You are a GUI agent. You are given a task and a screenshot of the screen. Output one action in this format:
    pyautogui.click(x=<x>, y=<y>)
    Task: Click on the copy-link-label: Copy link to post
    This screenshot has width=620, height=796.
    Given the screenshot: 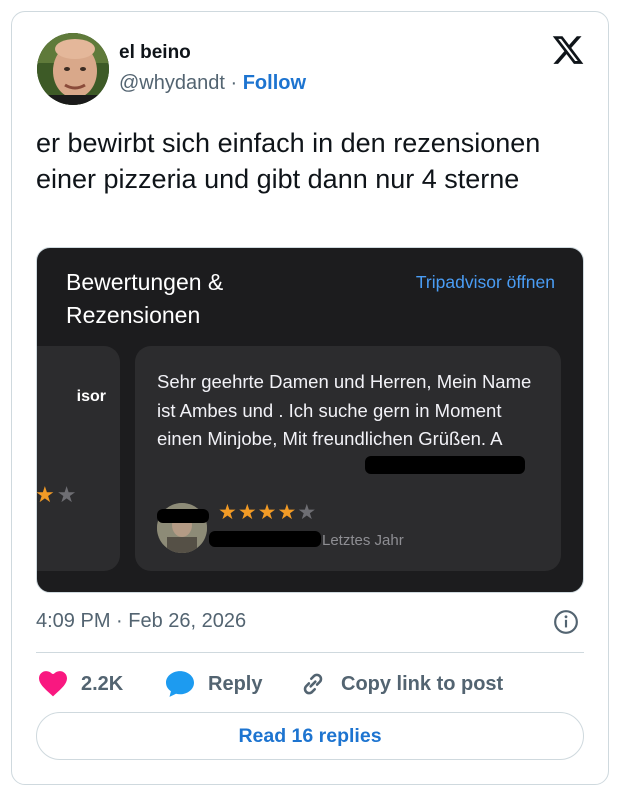 What is the action you would take?
    pyautogui.click(x=422, y=683)
    